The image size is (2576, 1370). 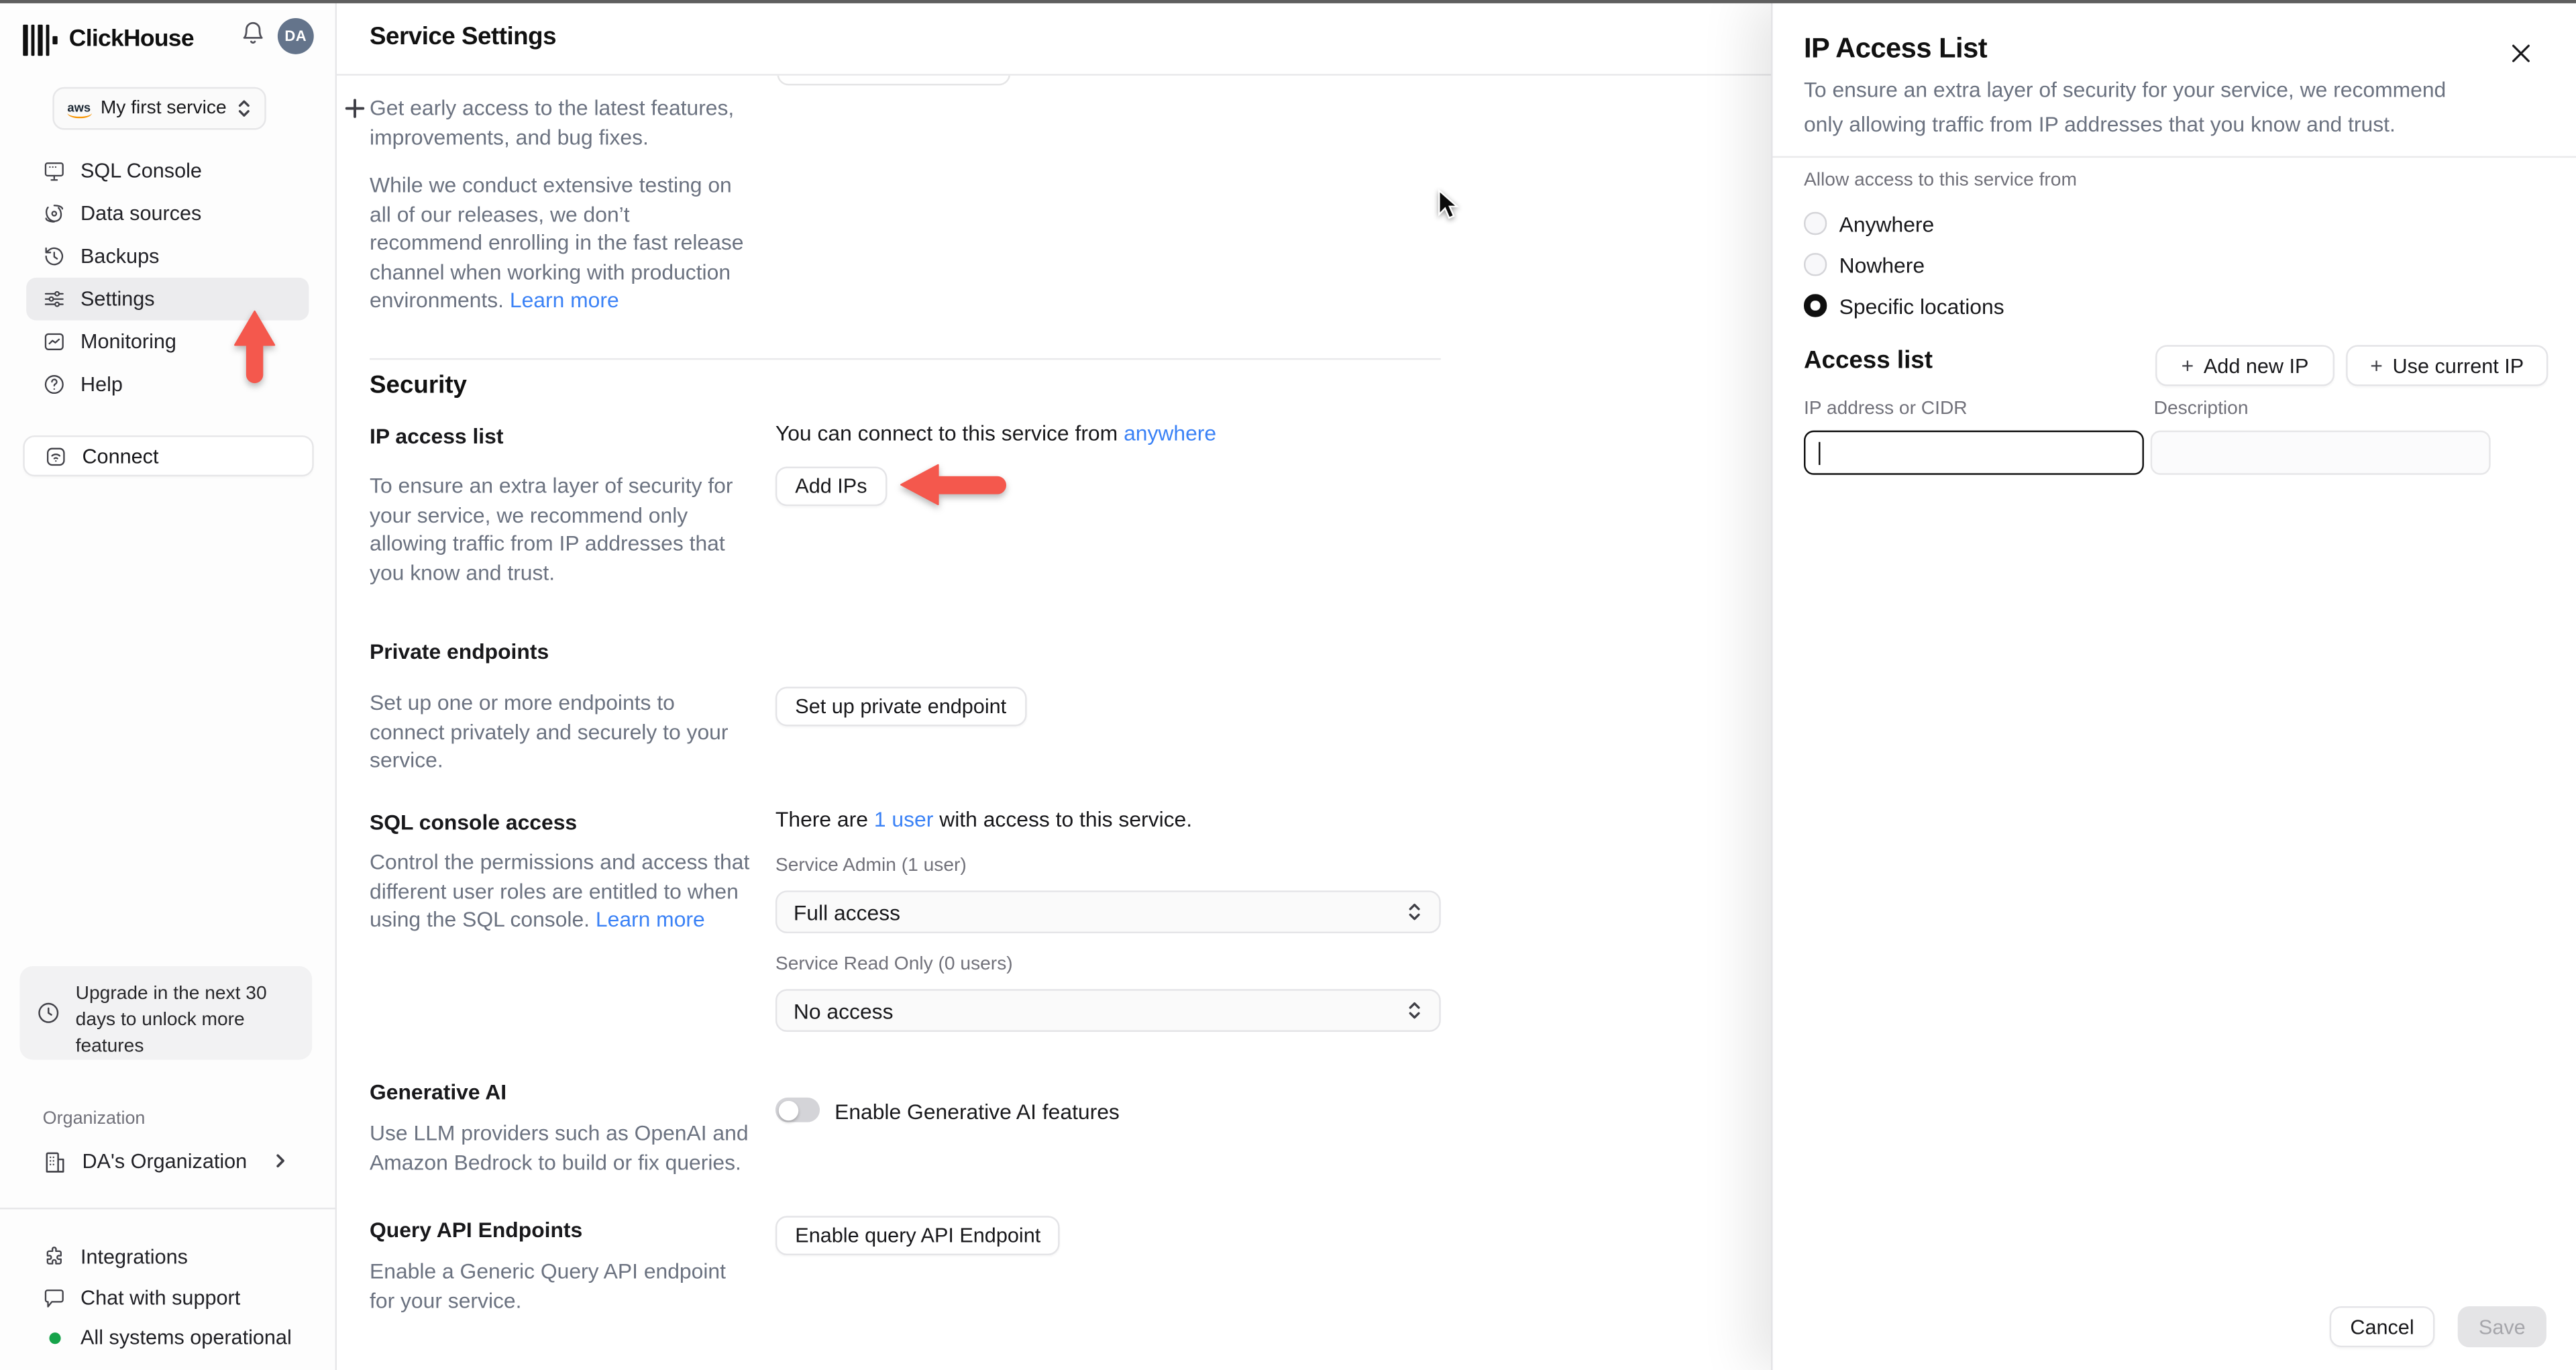 What do you see at coordinates (1868, 360) in the screenshot?
I see `access-list-heading: Access list` at bounding box center [1868, 360].